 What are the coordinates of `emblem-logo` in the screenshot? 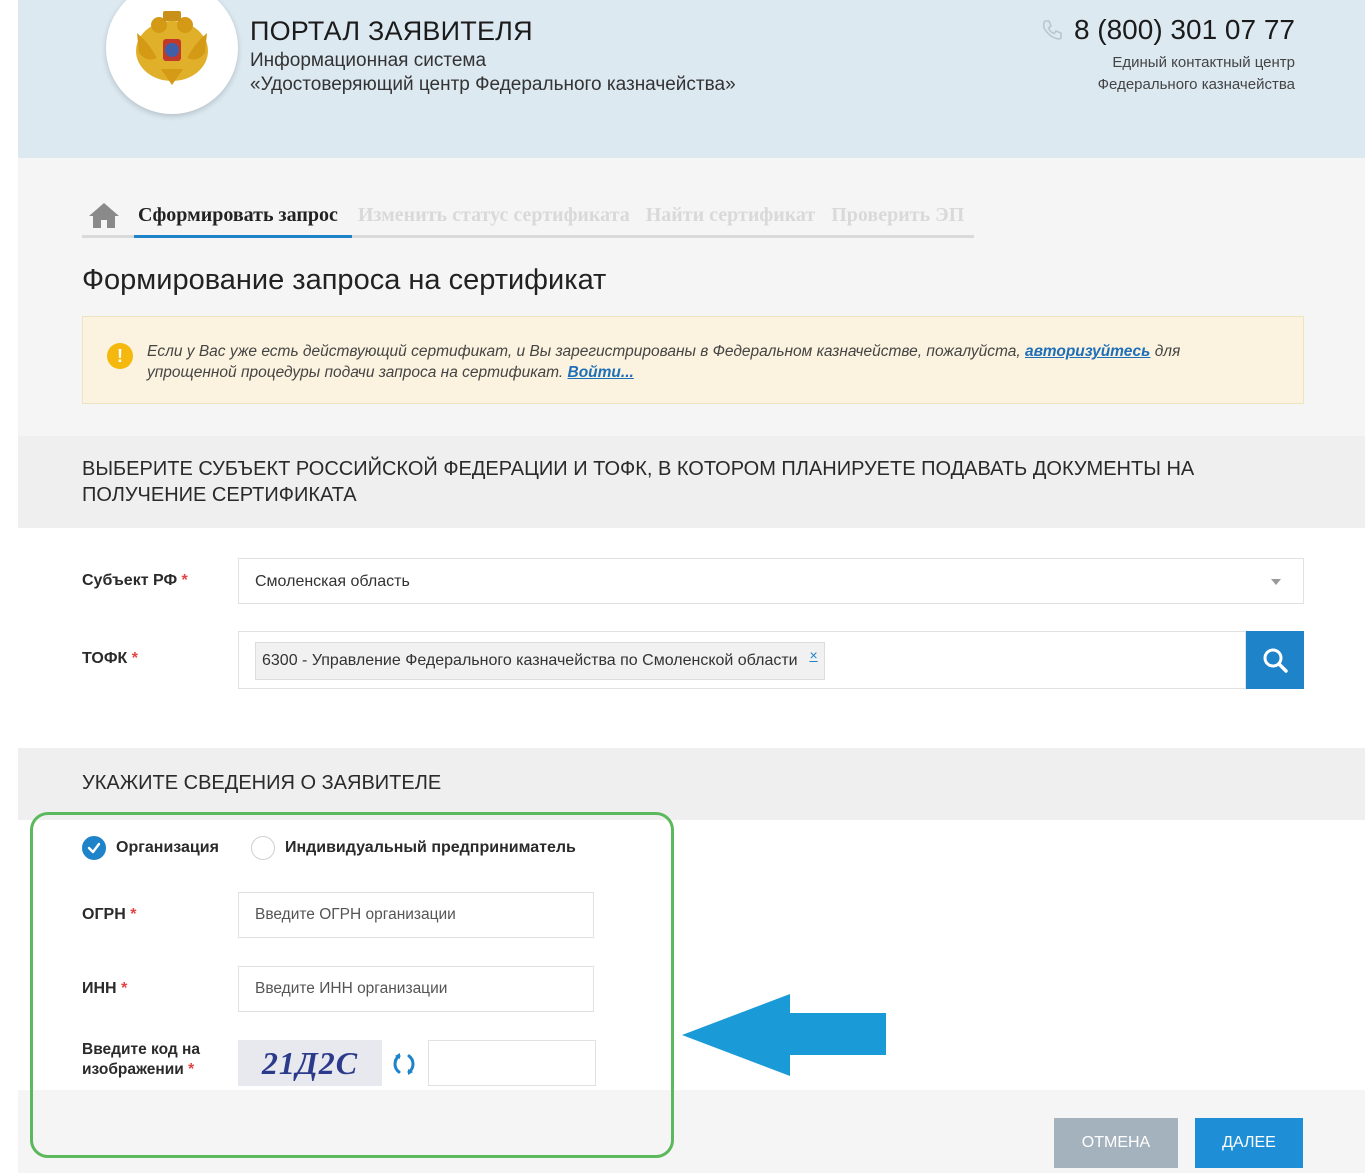 It's located at (172, 57).